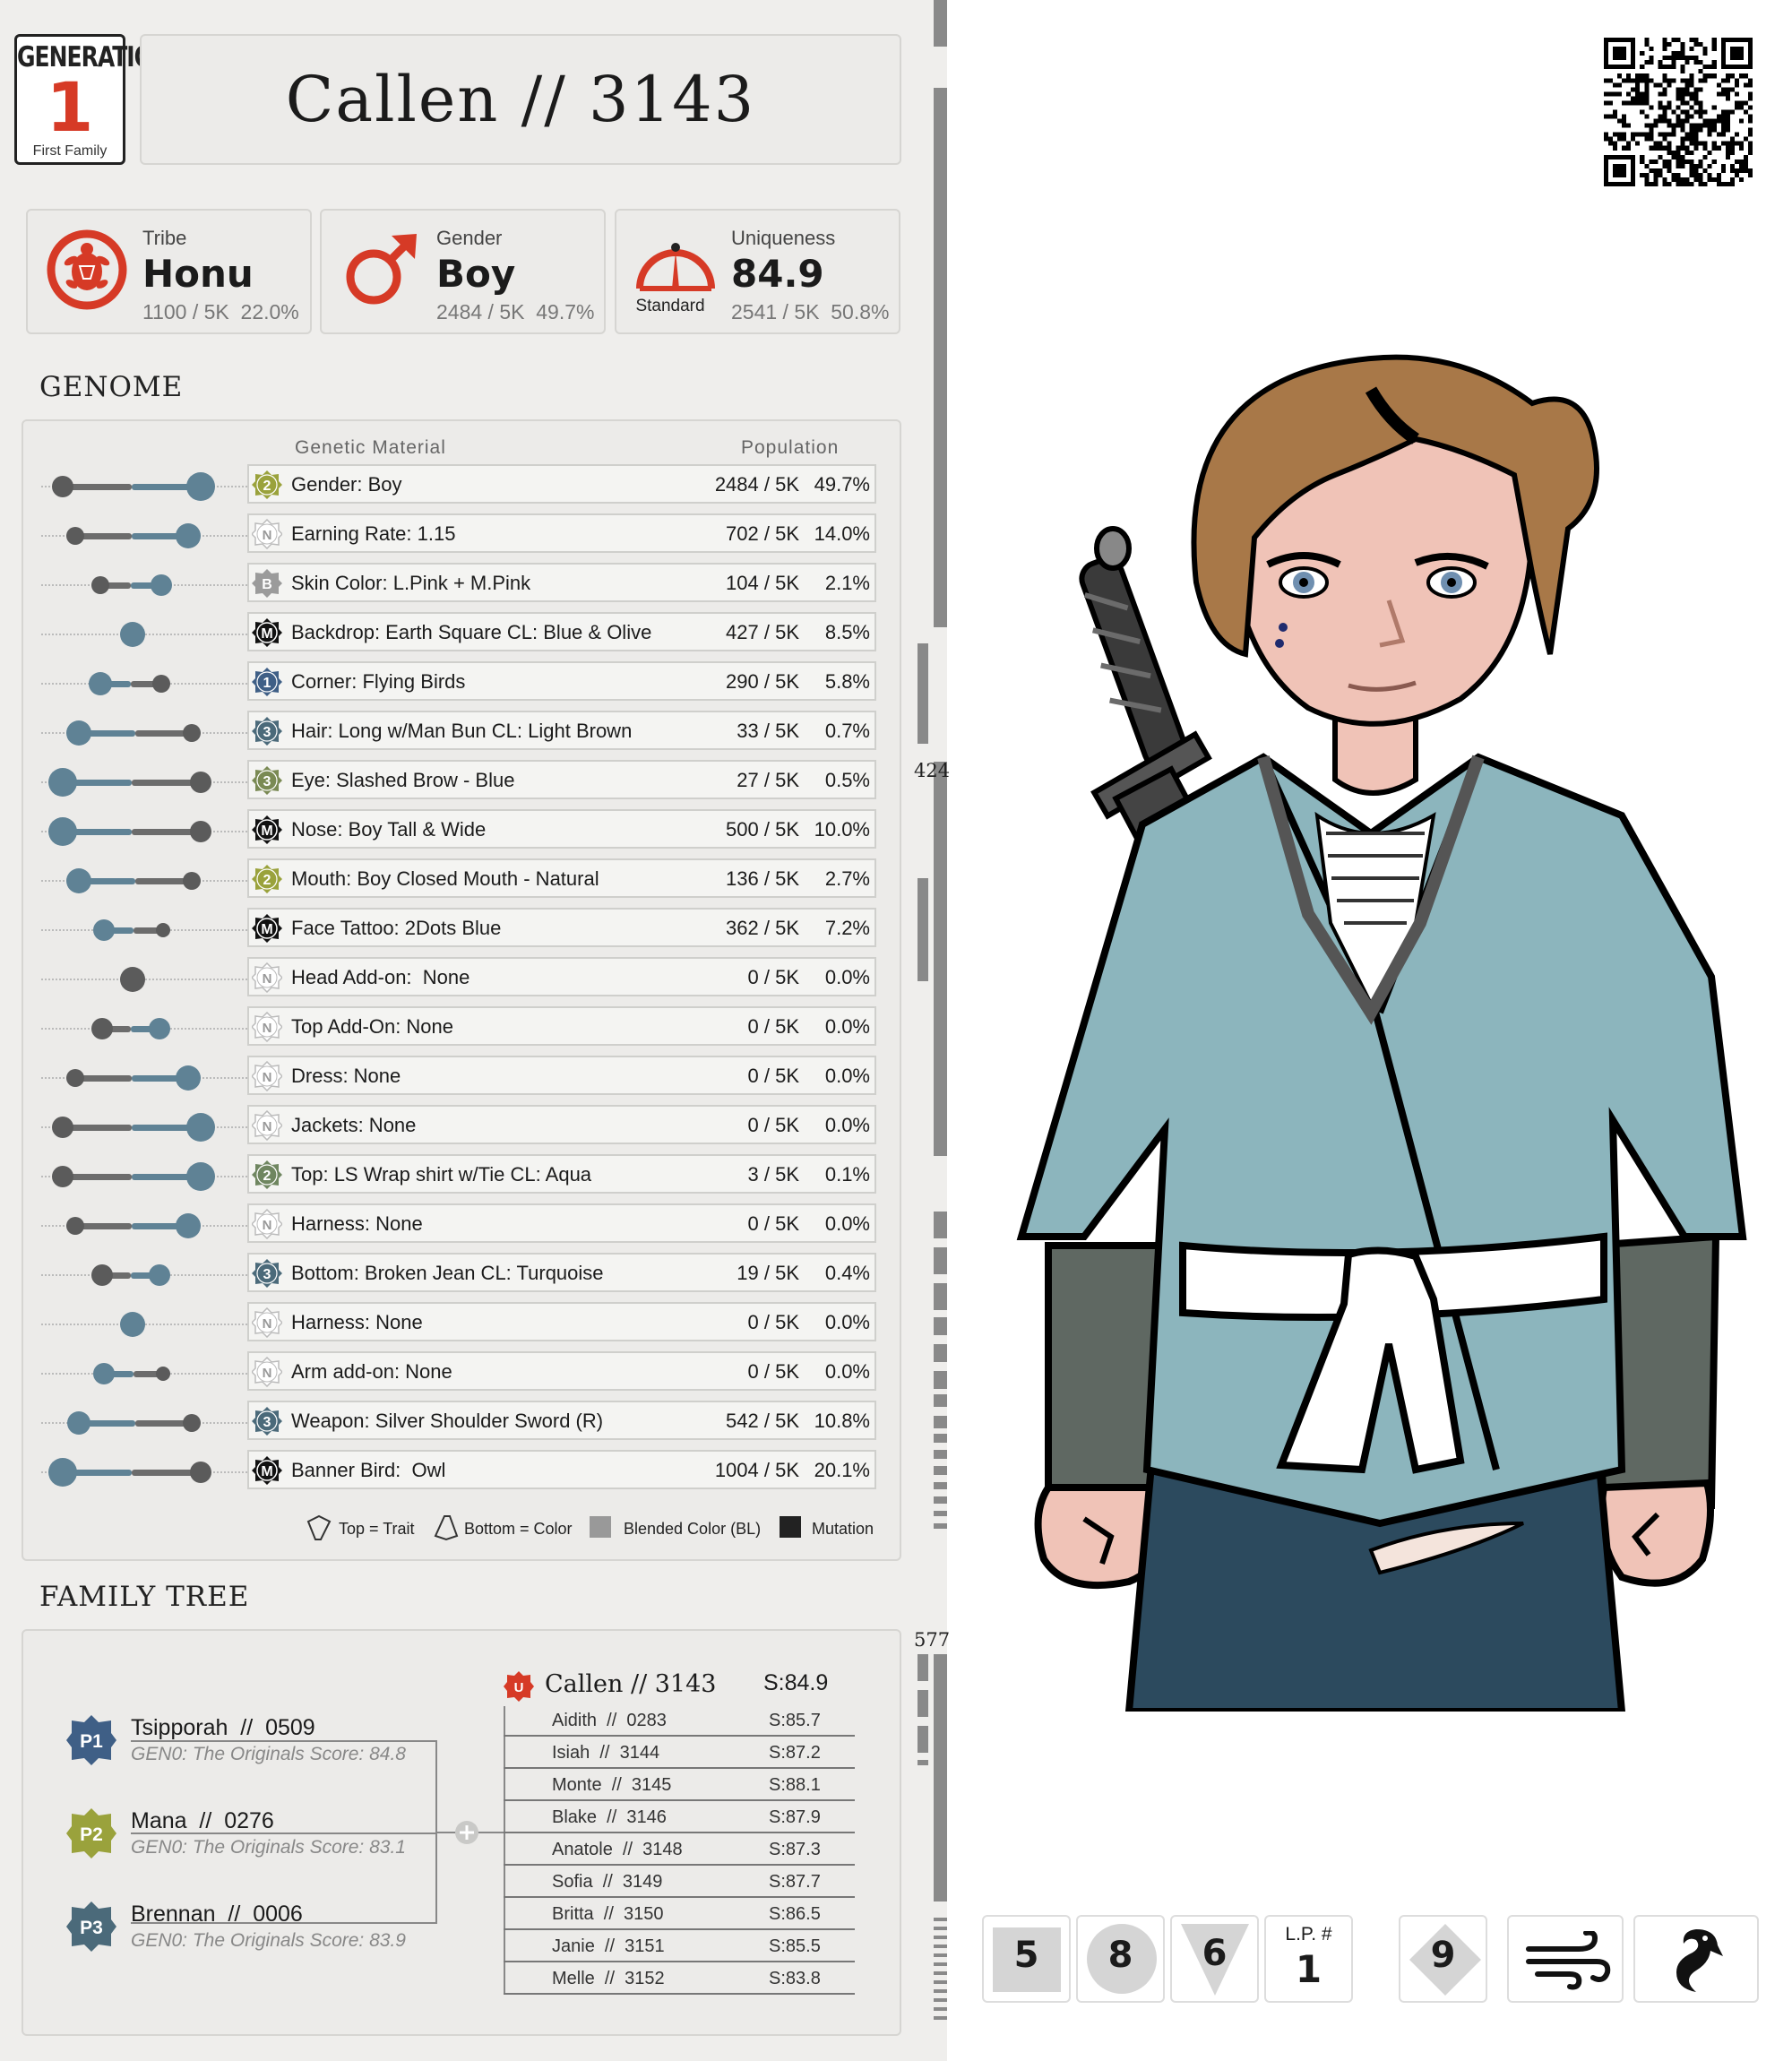 The height and width of the screenshot is (2061, 1792). Describe the element at coordinates (473, 931) in the screenshot. I see `genome-row: M Face Tattoo: 2Dots Blue 362 / 5K 7.2%` at that location.